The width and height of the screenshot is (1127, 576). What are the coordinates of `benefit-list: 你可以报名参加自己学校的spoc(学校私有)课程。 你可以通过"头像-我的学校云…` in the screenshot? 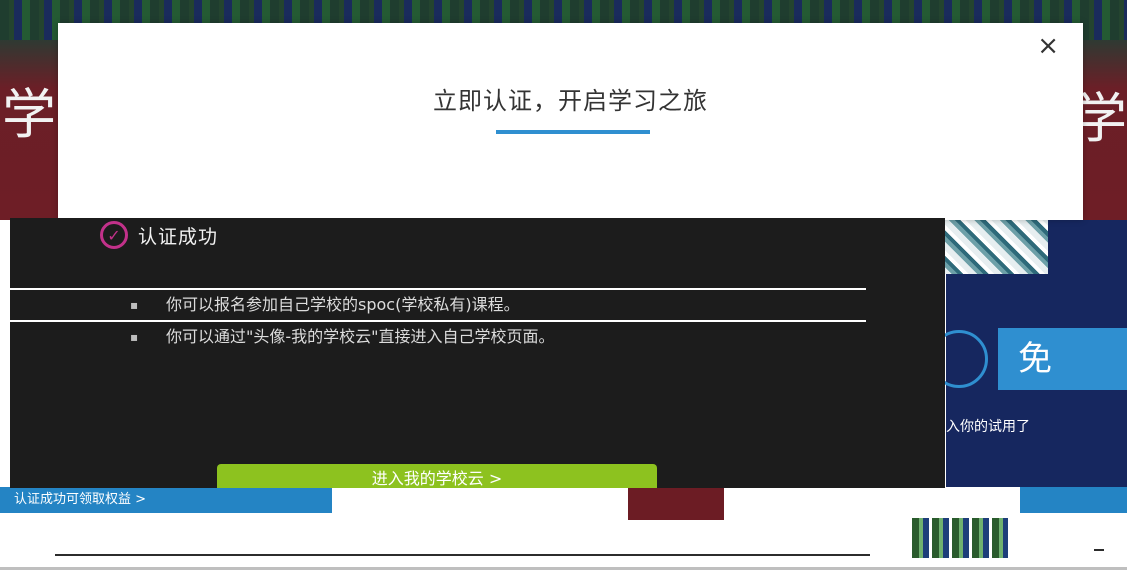 It's located at (438, 320).